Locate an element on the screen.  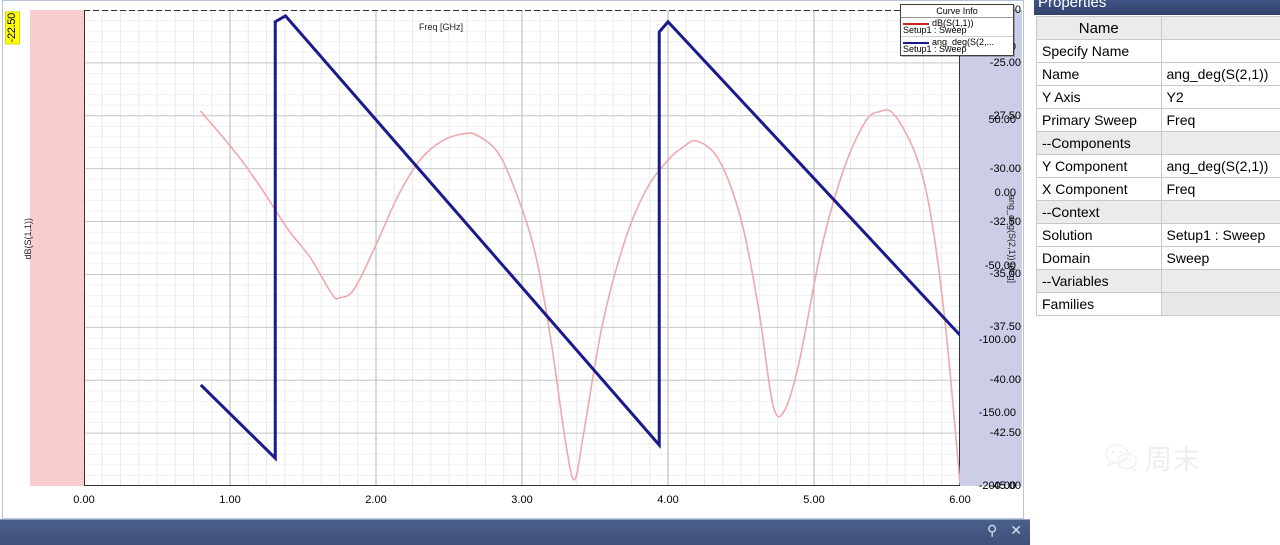
property-value-cell: Sweep is located at coordinates (1220, 258).